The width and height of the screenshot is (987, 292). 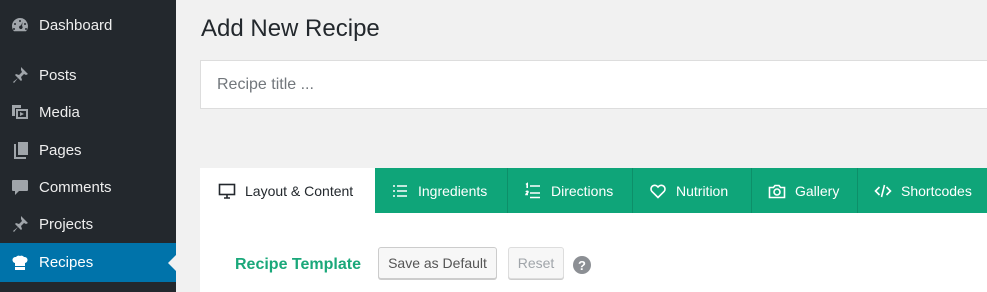 What do you see at coordinates (20, 112) in the screenshot?
I see `media-icon` at bounding box center [20, 112].